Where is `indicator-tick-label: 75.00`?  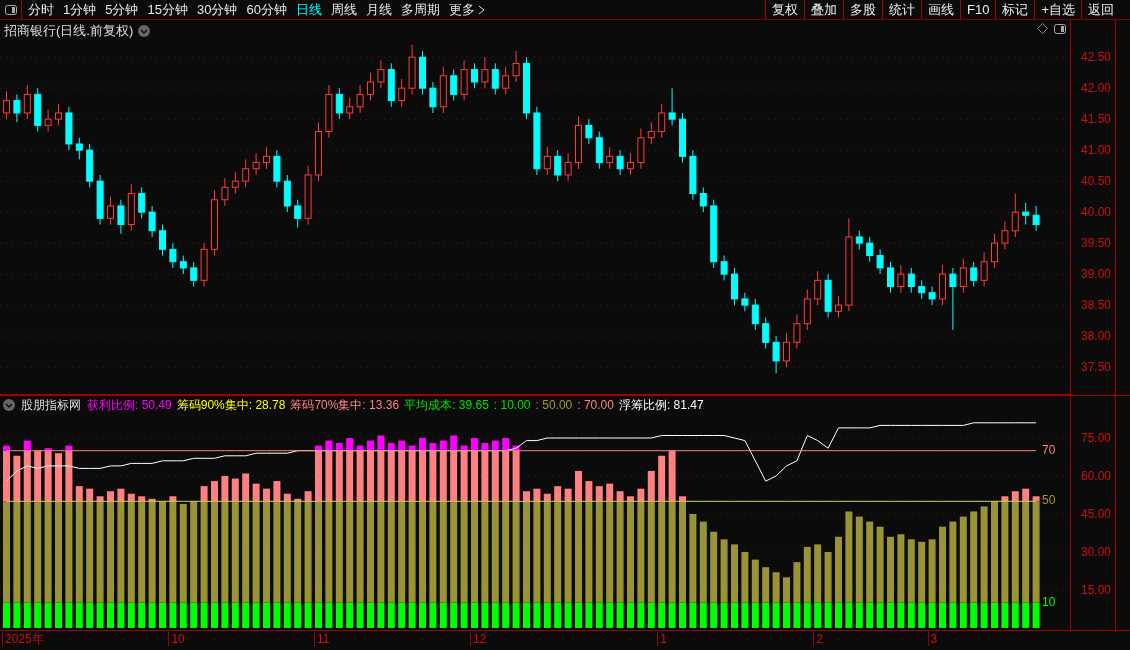
indicator-tick-label: 75.00 is located at coordinates (1096, 438).